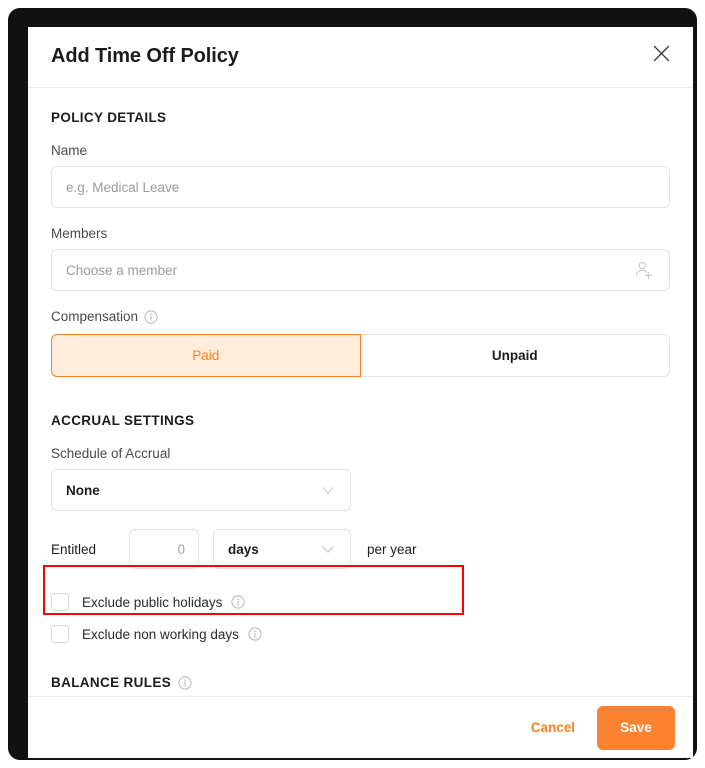  Describe the element at coordinates (243, 549) in the screenshot. I see `entitled-unit-value: days` at that location.